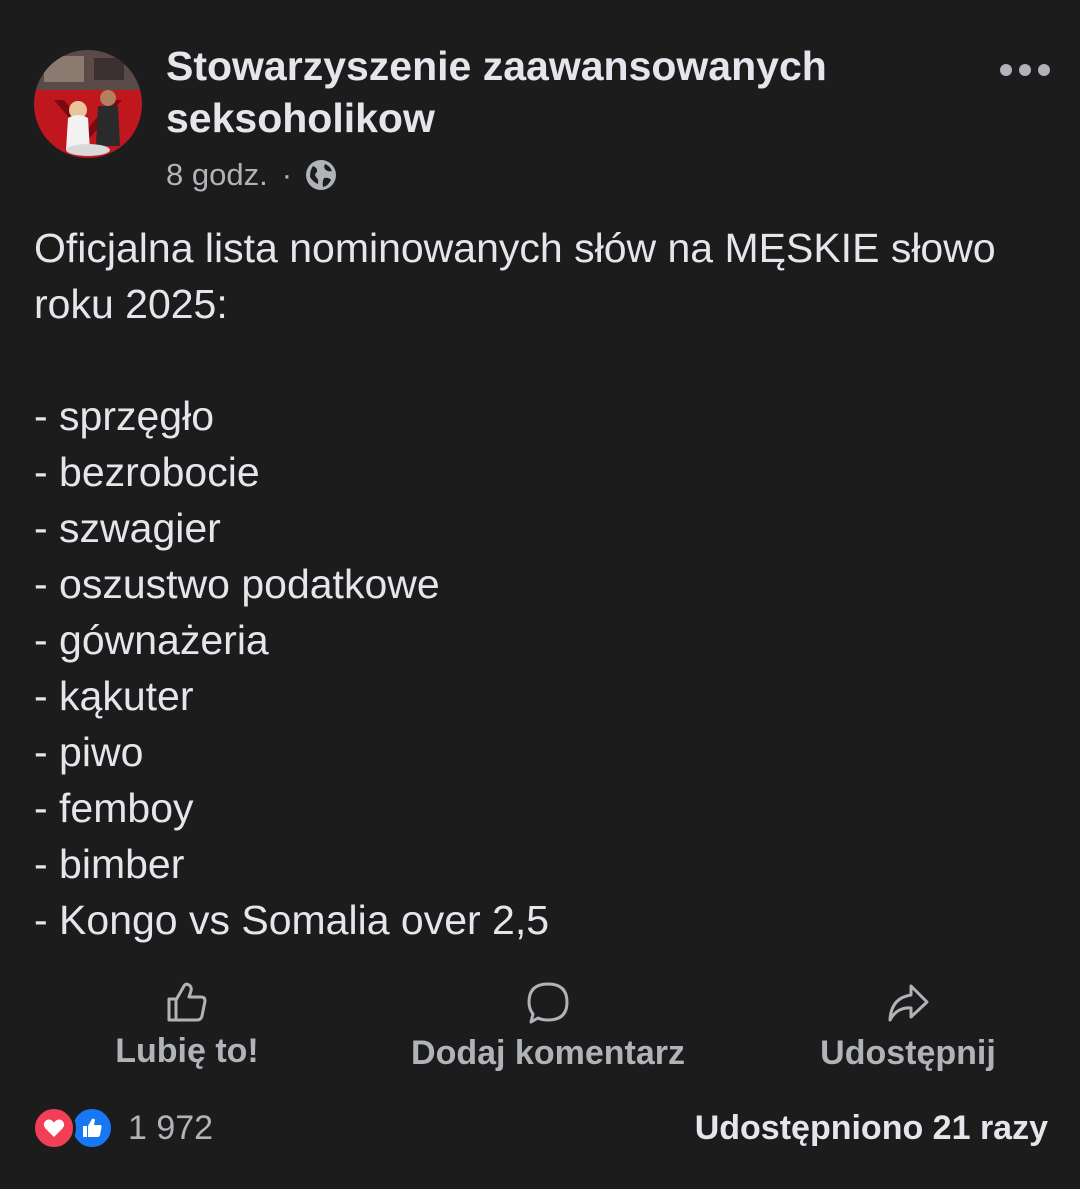  Describe the element at coordinates (124, 416) in the screenshot. I see `list-item: - sprzęgło` at that location.